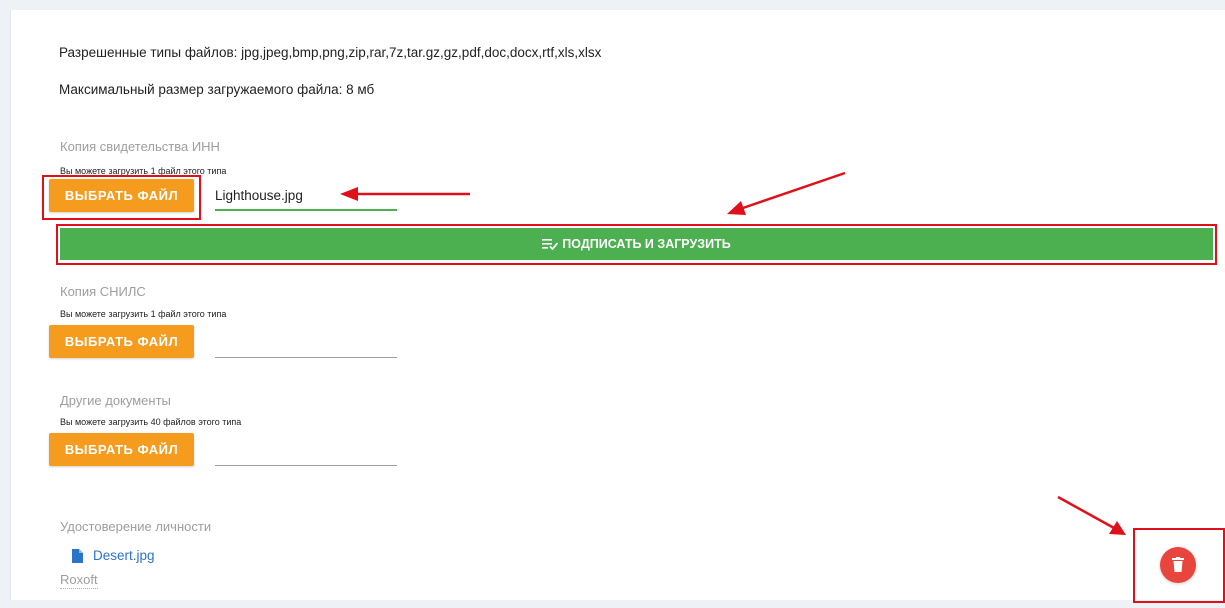  Describe the element at coordinates (151, 422) in the screenshot. I see `other-docs-hint: Вы можете загрузить 40 файлов этого типа` at that location.